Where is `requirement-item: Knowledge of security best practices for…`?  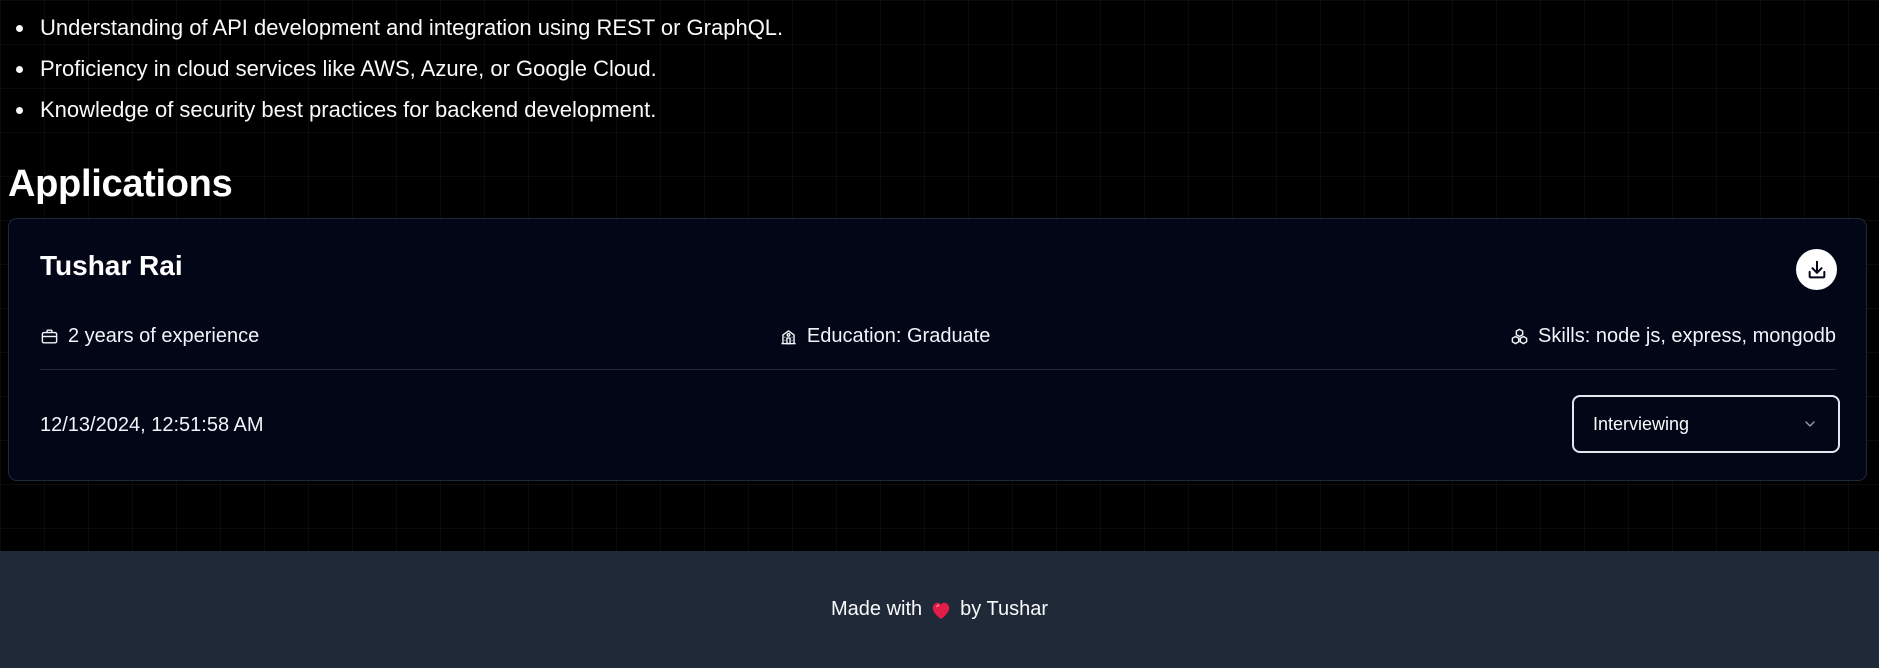
requirement-item: Knowledge of security best practices for… is located at coordinates (399, 109).